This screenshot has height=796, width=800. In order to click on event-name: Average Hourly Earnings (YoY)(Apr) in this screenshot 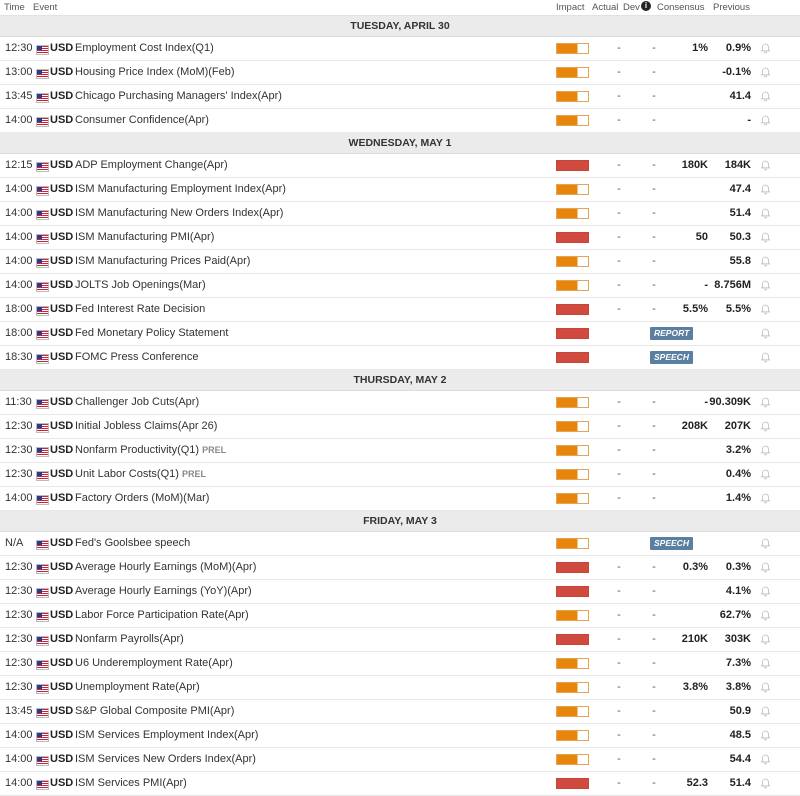, I will do `click(163, 591)`.